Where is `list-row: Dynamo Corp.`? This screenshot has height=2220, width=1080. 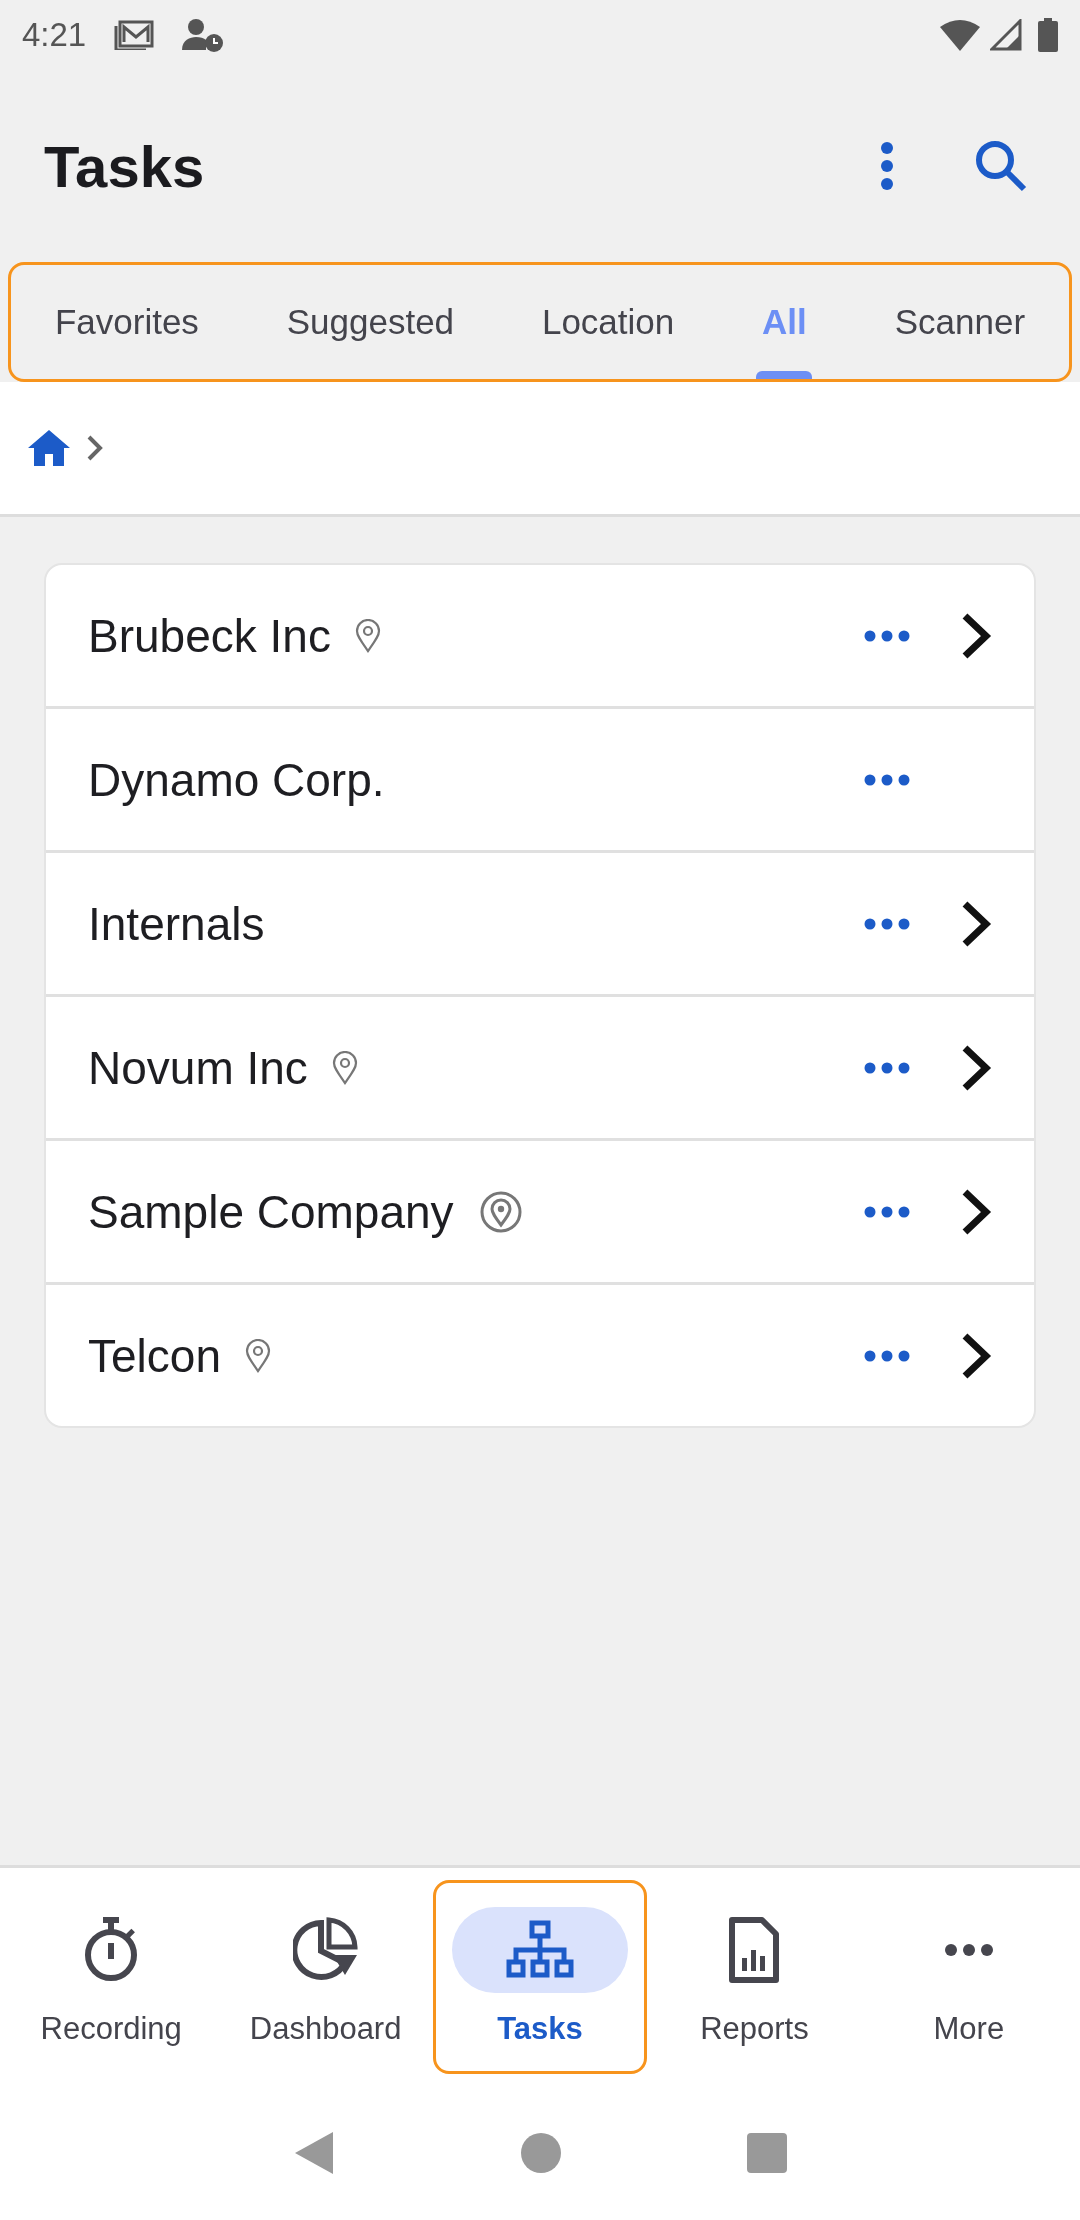 list-row: Dynamo Corp. is located at coordinates (540, 778).